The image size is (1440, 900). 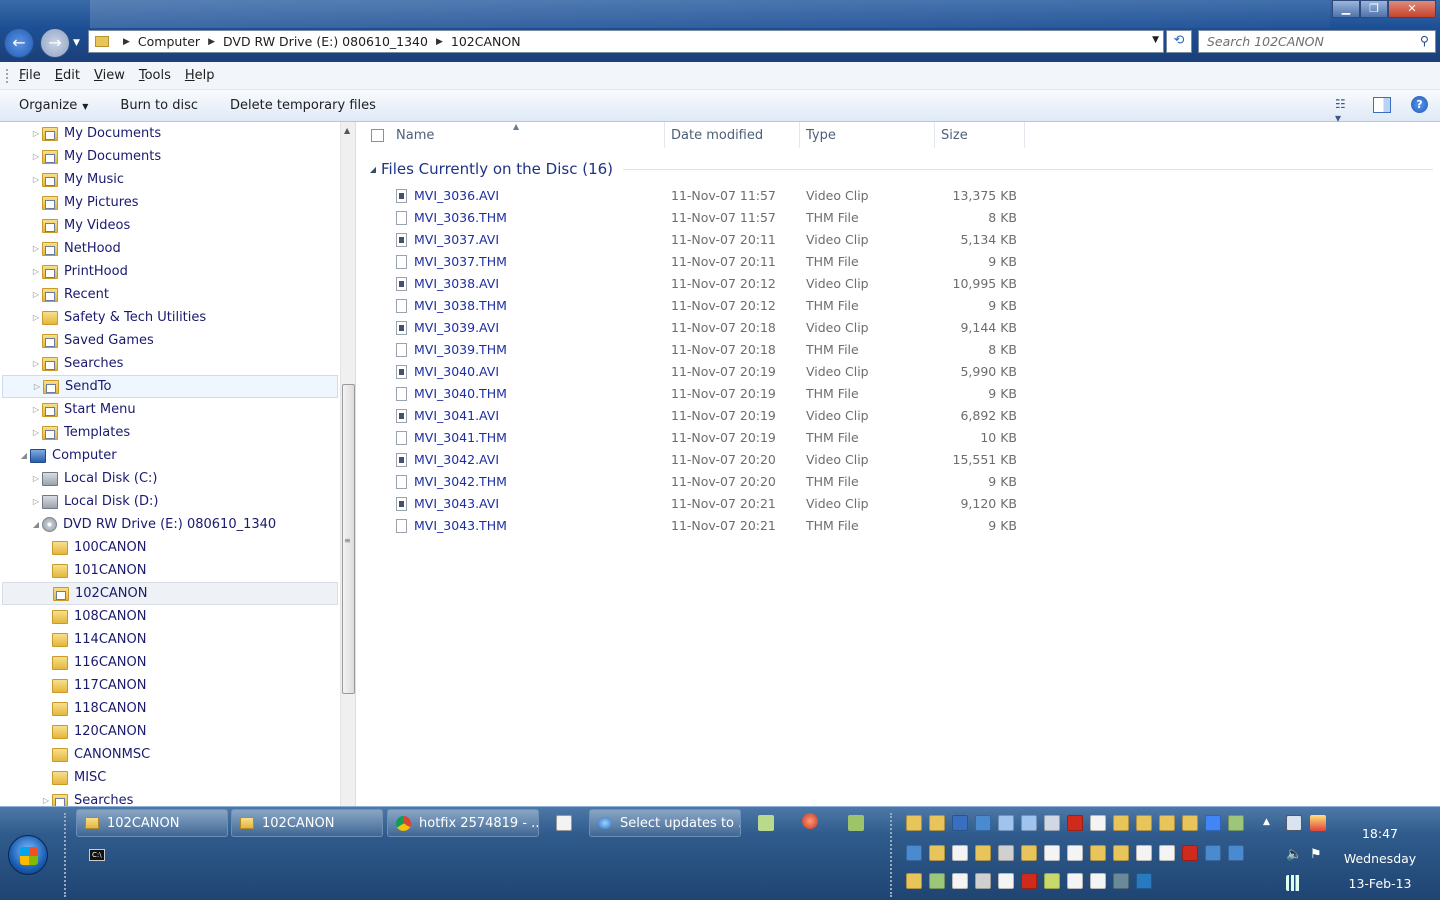 I want to click on help-icon: ?, so click(x=1419, y=104).